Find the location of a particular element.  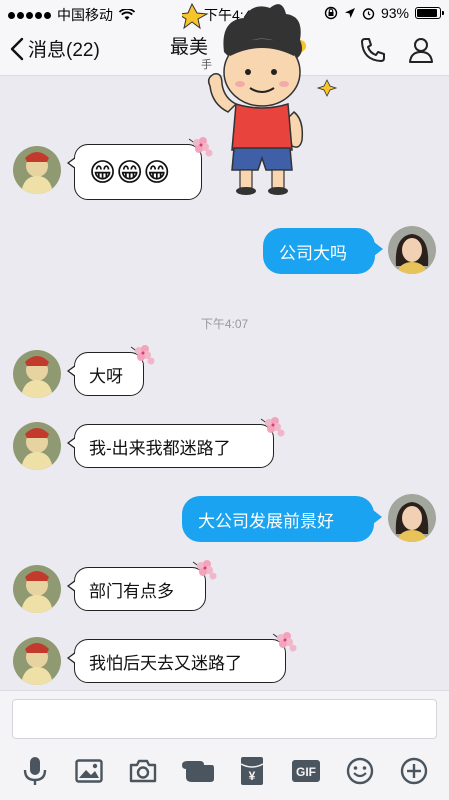

message-text: 公司大吗 is located at coordinates (313, 253).